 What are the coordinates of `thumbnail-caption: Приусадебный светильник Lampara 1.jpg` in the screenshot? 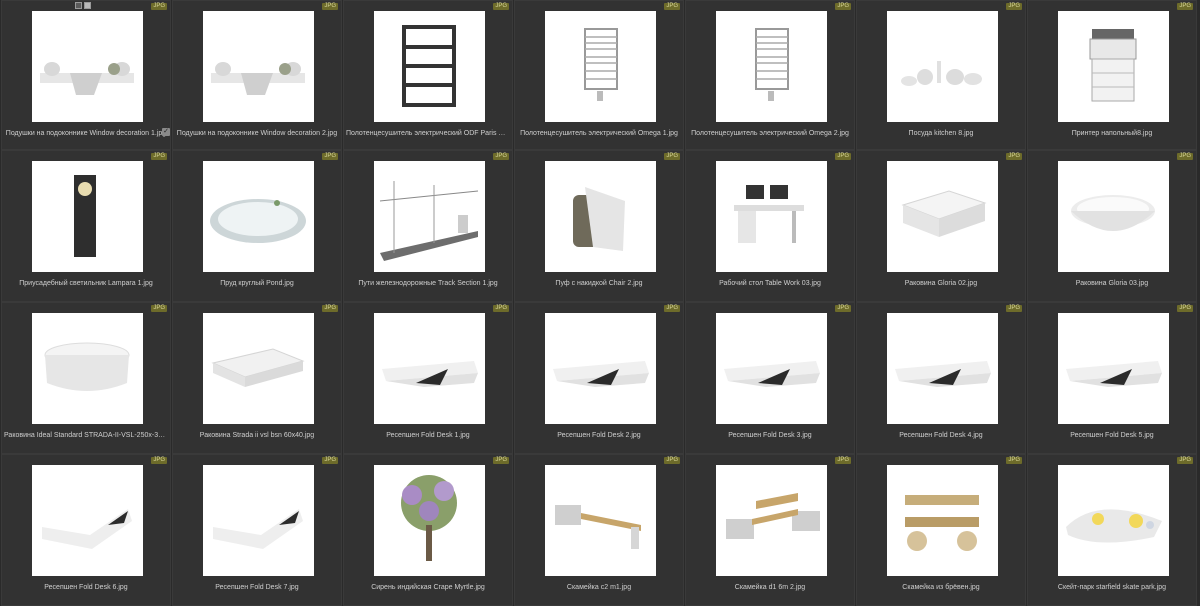 It's located at (86, 283).